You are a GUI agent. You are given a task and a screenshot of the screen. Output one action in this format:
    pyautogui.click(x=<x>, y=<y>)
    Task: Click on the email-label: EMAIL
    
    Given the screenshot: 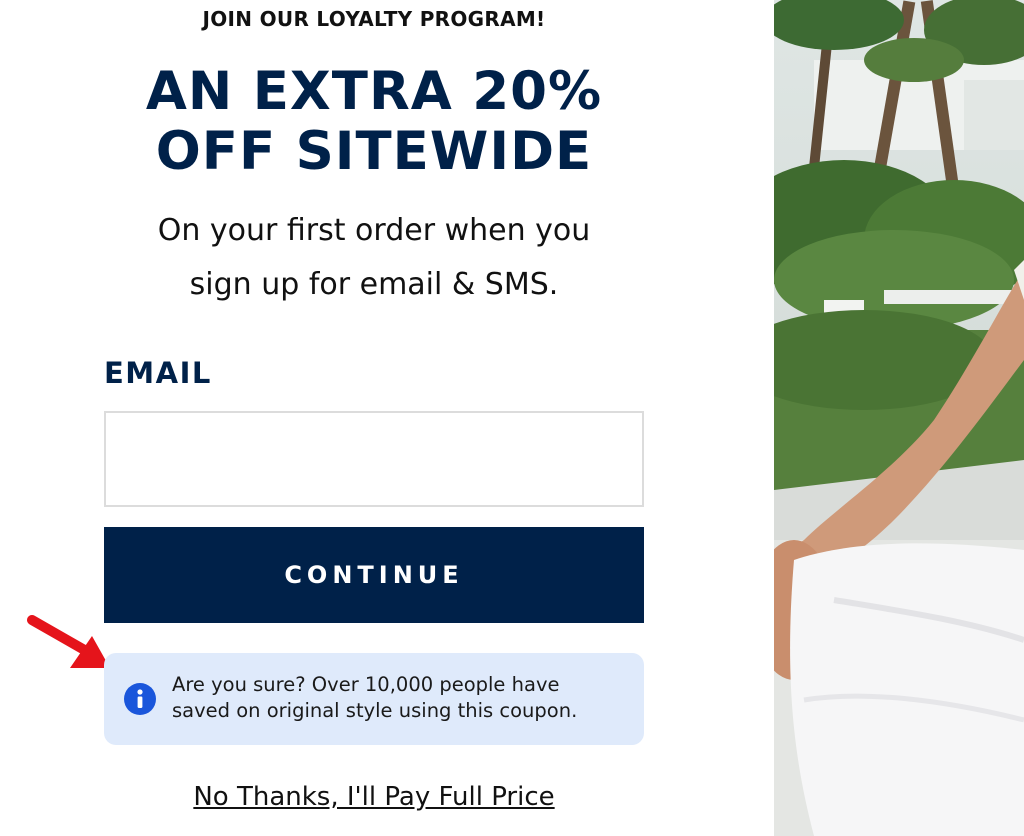 What is the action you would take?
    pyautogui.click(x=158, y=373)
    